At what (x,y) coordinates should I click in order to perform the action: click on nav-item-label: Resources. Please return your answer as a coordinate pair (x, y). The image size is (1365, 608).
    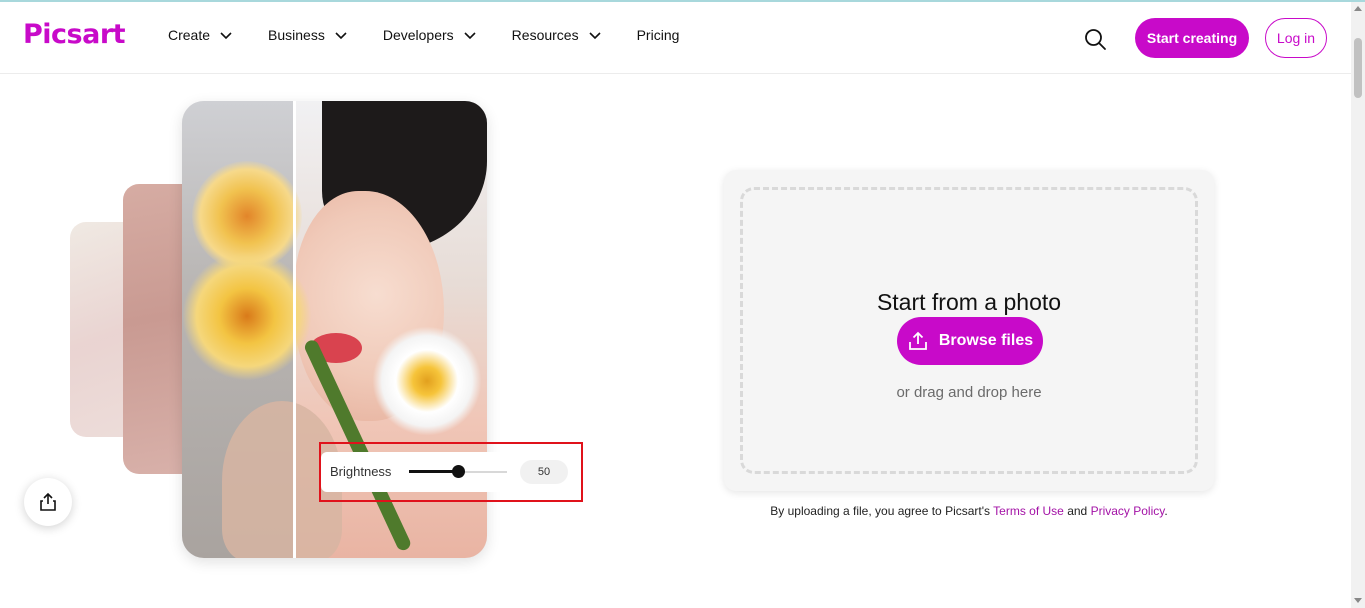
    Looking at the image, I should click on (545, 35).